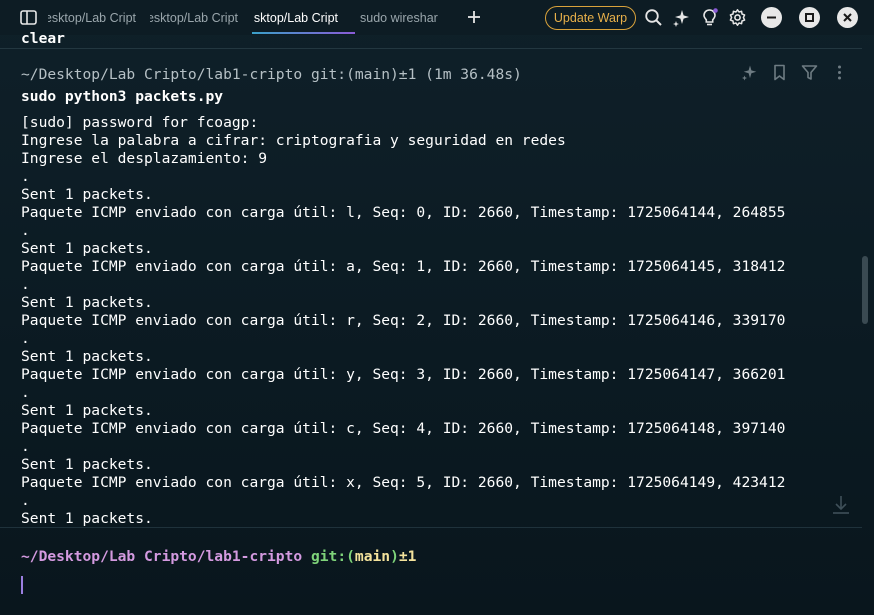 Image resolution: width=874 pixels, height=615 pixels. What do you see at coordinates (749, 72) in the screenshot?
I see `ai-sparkle-icon` at bounding box center [749, 72].